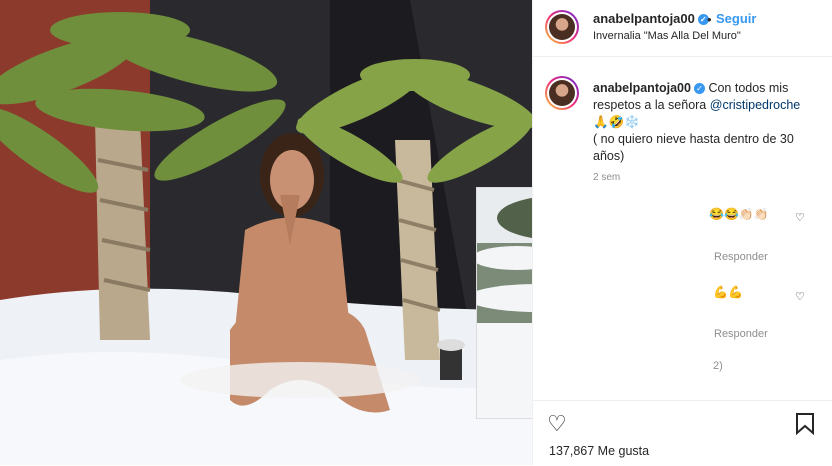 The height and width of the screenshot is (466, 832). What do you see at coordinates (736, 18) in the screenshot?
I see `follow-button: Seguir` at bounding box center [736, 18].